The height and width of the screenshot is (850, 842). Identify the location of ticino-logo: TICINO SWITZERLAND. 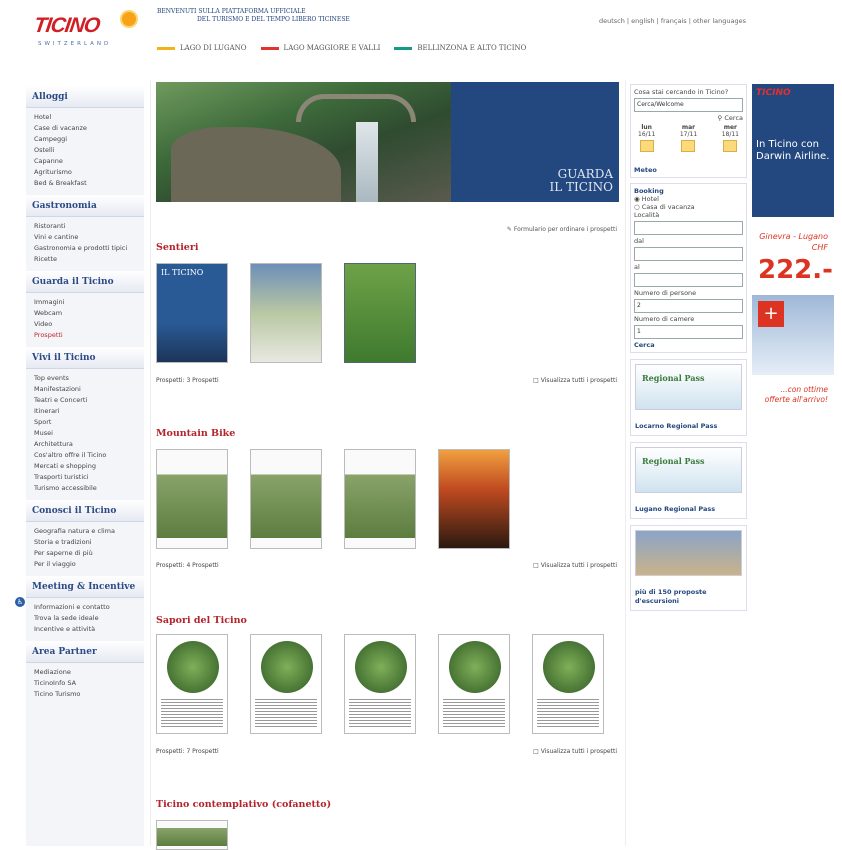
(85, 32).